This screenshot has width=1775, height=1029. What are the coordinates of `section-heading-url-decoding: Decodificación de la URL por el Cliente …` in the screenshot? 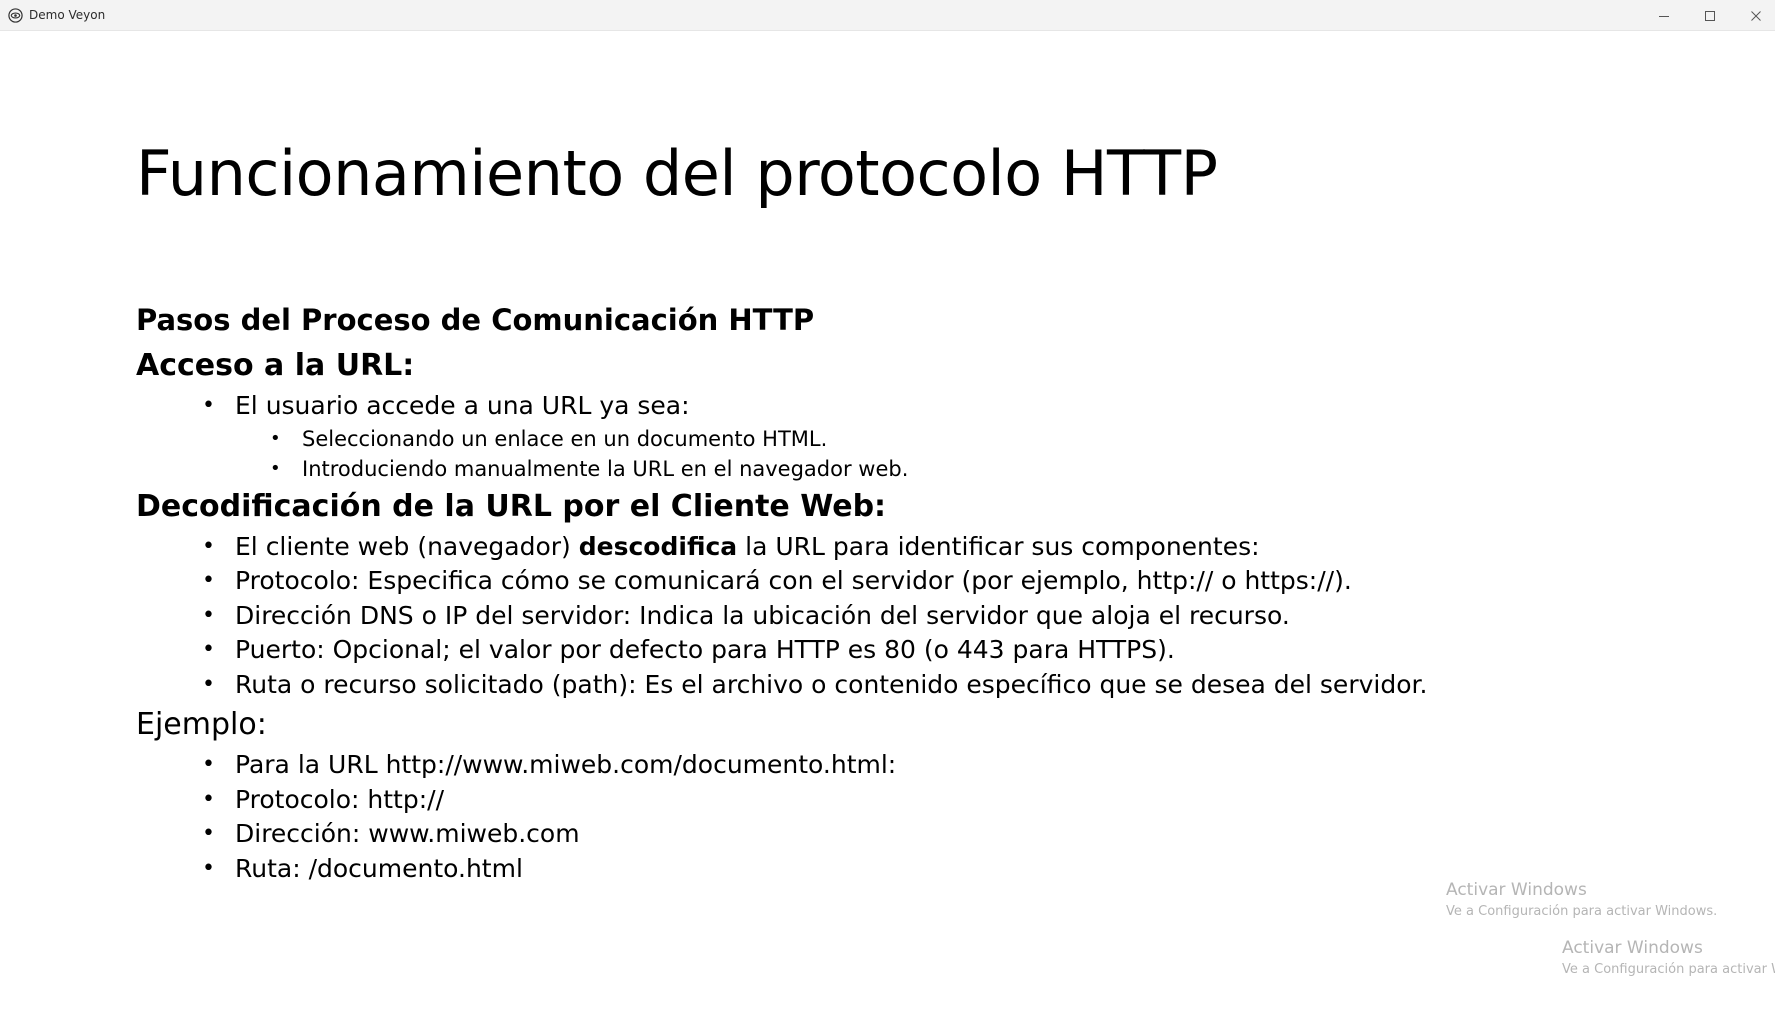 It's located at (511, 506).